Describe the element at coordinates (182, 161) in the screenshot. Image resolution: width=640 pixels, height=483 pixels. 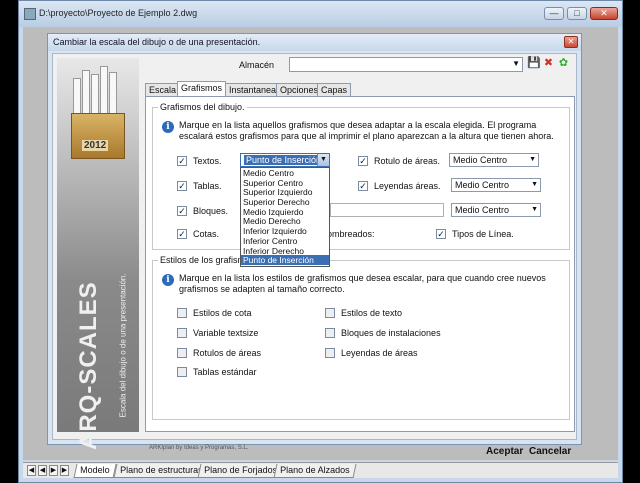
I see `textos-checkbox: ✓` at that location.